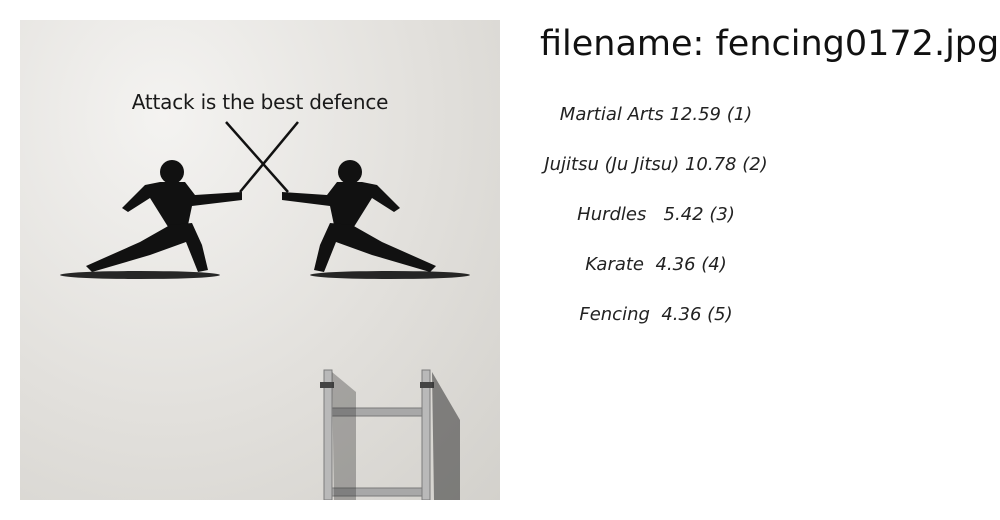  Describe the element at coordinates (269, 157) in the screenshot. I see `left-sword` at that location.